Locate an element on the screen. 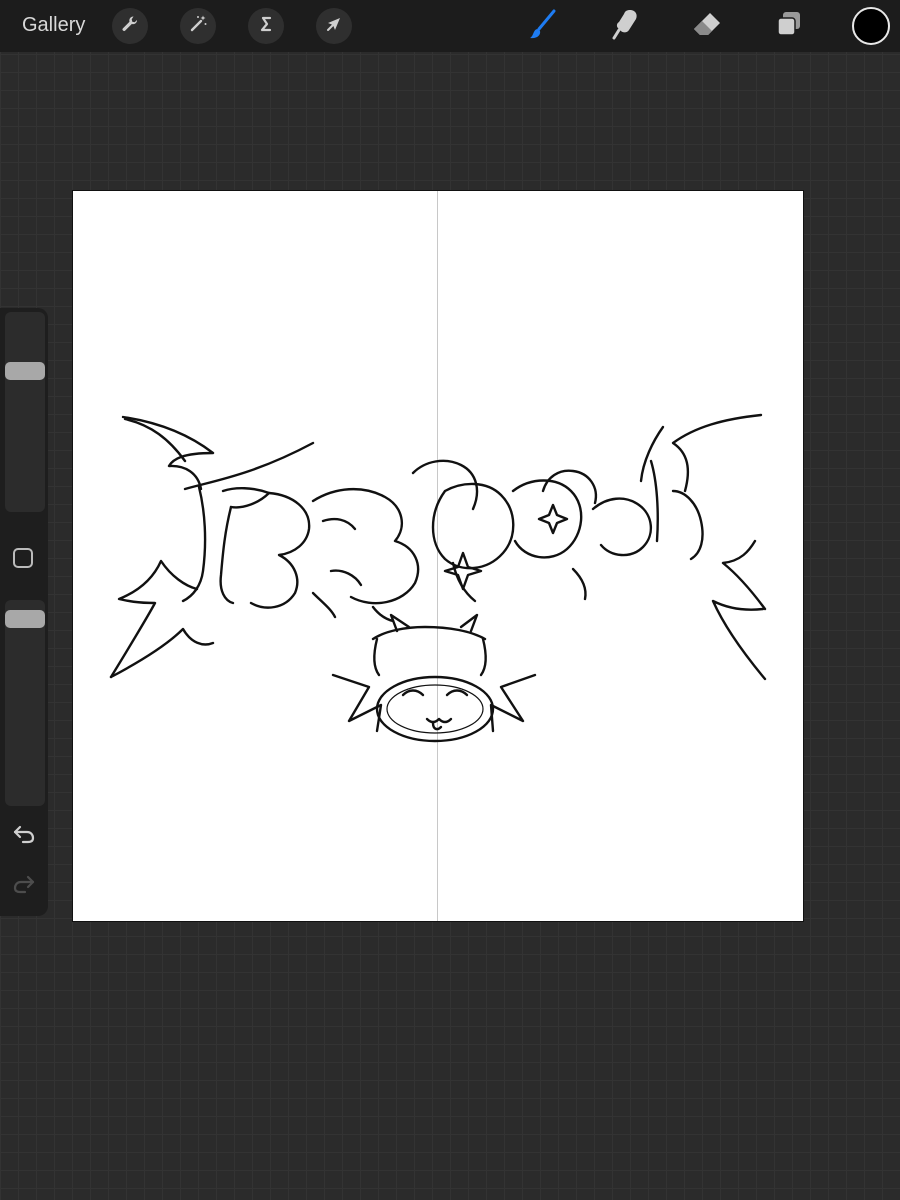 This screenshot has width=900, height=1200. undo-button is located at coordinates (24, 836).